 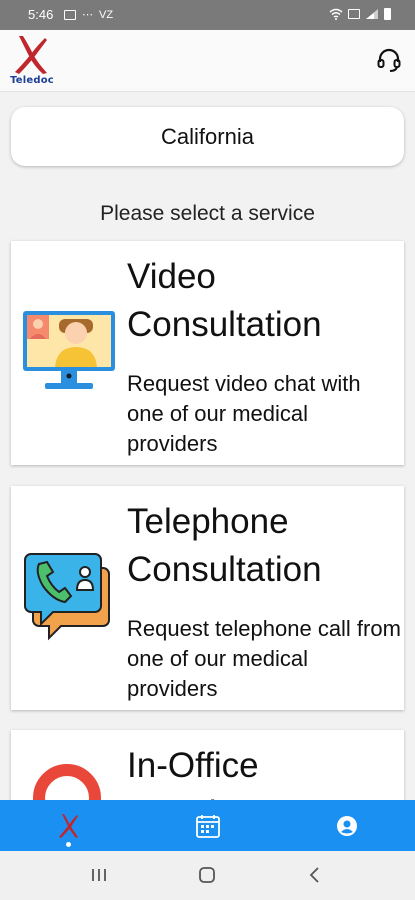 I want to click on in-office-title-line1: In-Office, so click(x=193, y=765).